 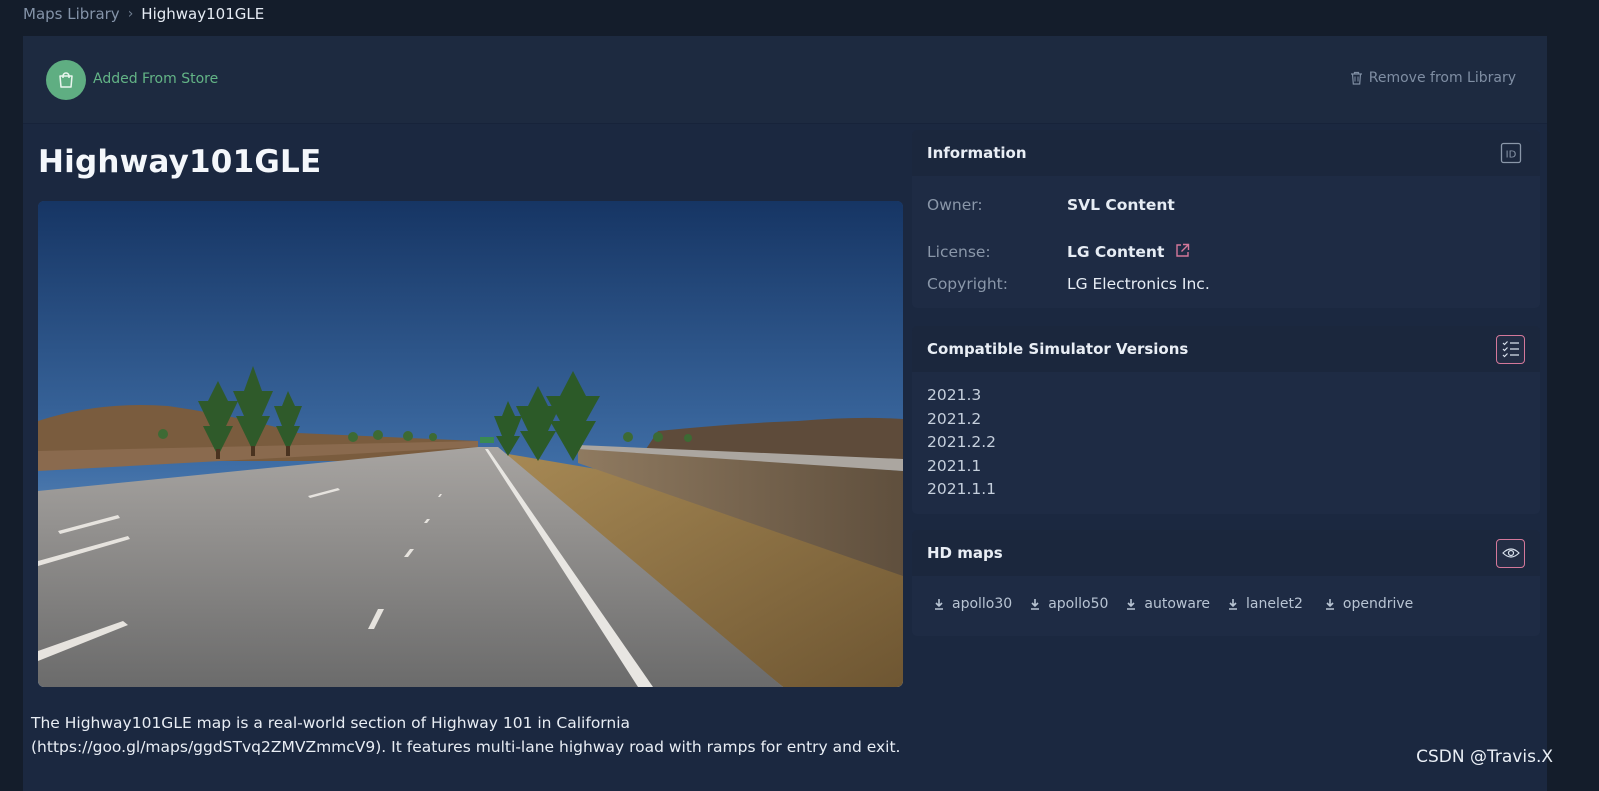 I want to click on breadcrumb: Maps Library › Highway101GLE, so click(x=143, y=14).